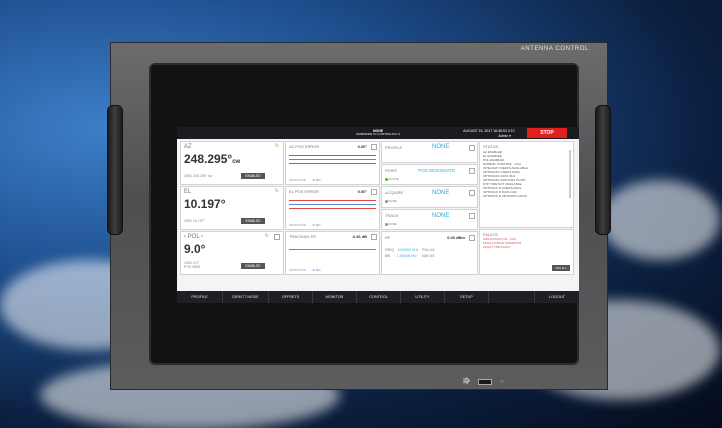 This screenshot has width=722, height=428. What do you see at coordinates (332, 249) in the screenshot?
I see `tracking-rf-plot` at bounding box center [332, 249].